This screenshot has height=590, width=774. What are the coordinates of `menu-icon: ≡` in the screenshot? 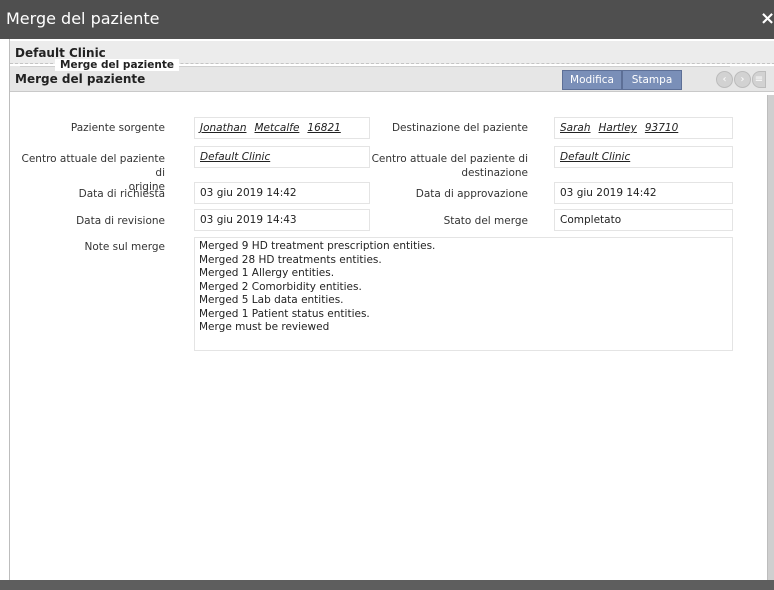 It's located at (759, 79).